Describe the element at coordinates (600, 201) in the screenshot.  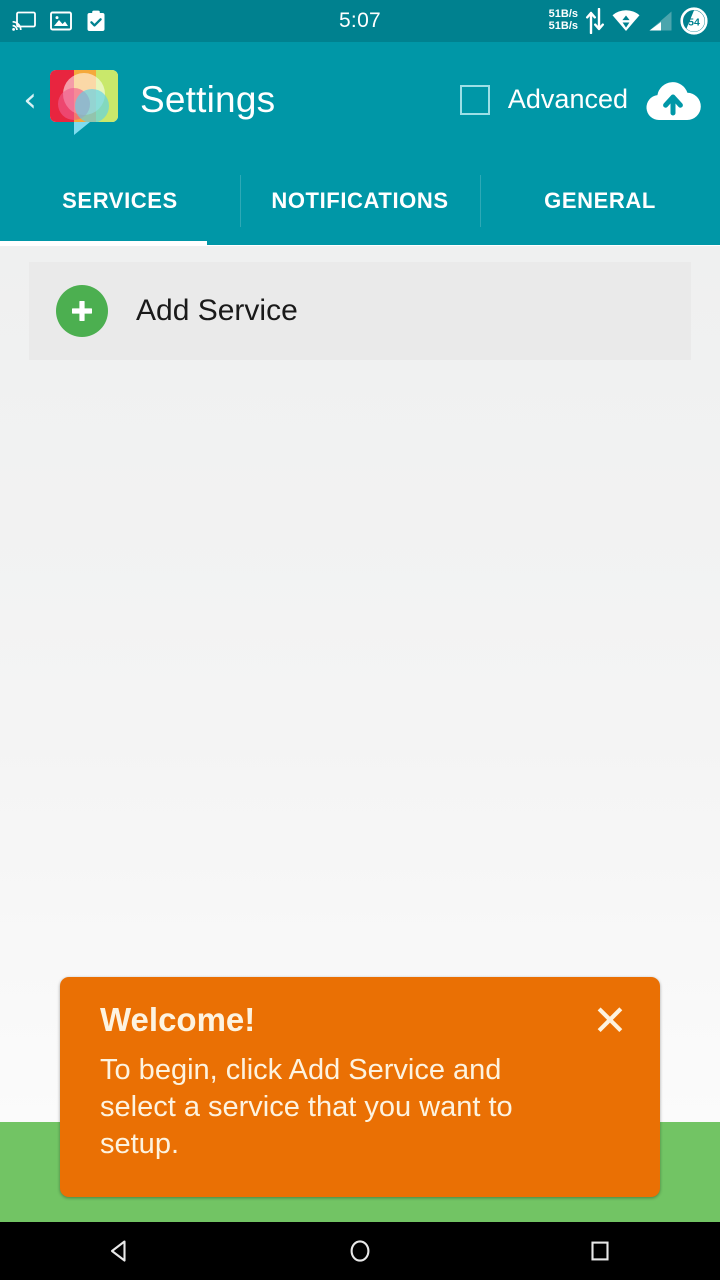
I see `tab-general: GENERAL` at that location.